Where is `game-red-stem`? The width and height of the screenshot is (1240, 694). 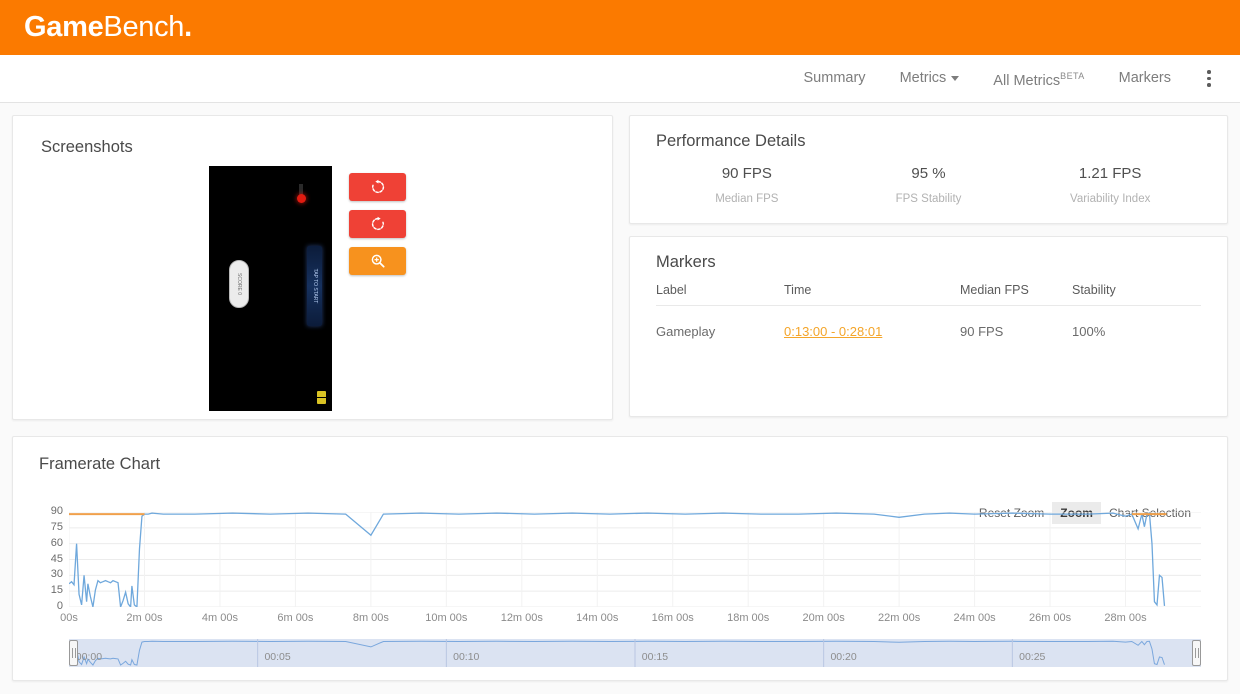
game-red-stem is located at coordinates (301, 189).